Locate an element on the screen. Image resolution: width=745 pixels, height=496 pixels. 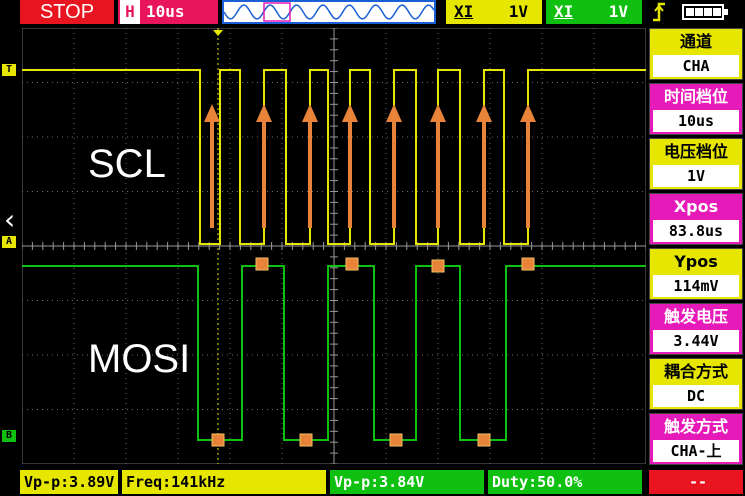
menu-trigger-level: 触发电压 3.44V is located at coordinates (696, 329).